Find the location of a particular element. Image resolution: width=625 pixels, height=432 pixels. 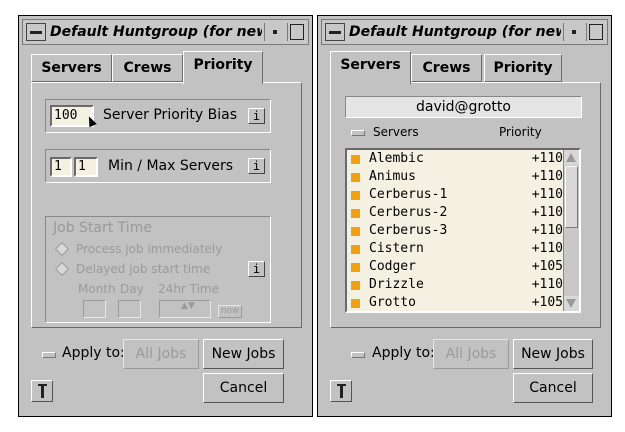

list-scrollbar is located at coordinates (571, 230).